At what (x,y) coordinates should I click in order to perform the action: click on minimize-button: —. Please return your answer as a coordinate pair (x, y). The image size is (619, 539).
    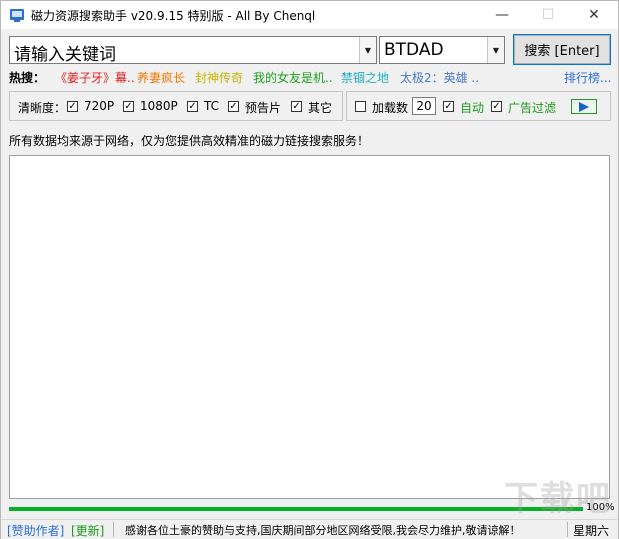
    Looking at the image, I should click on (502, 15).